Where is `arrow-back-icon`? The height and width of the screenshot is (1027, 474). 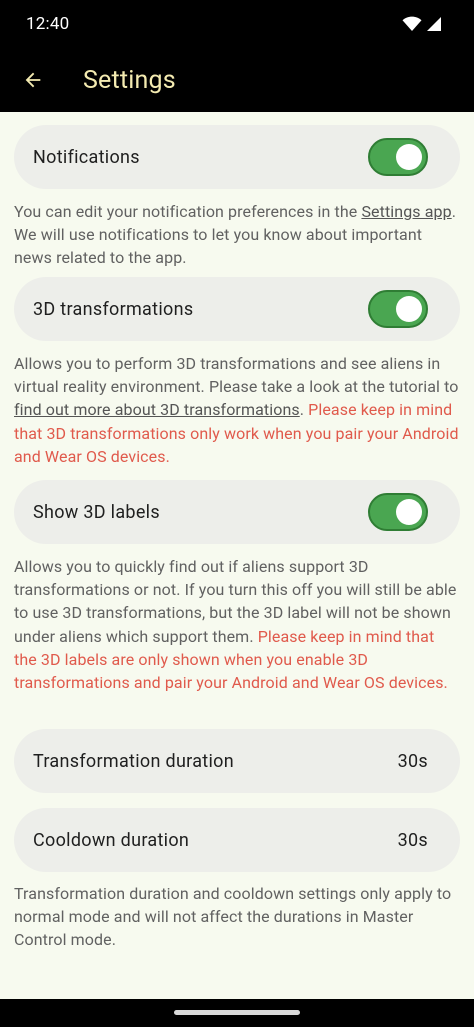 arrow-back-icon is located at coordinates (33, 80).